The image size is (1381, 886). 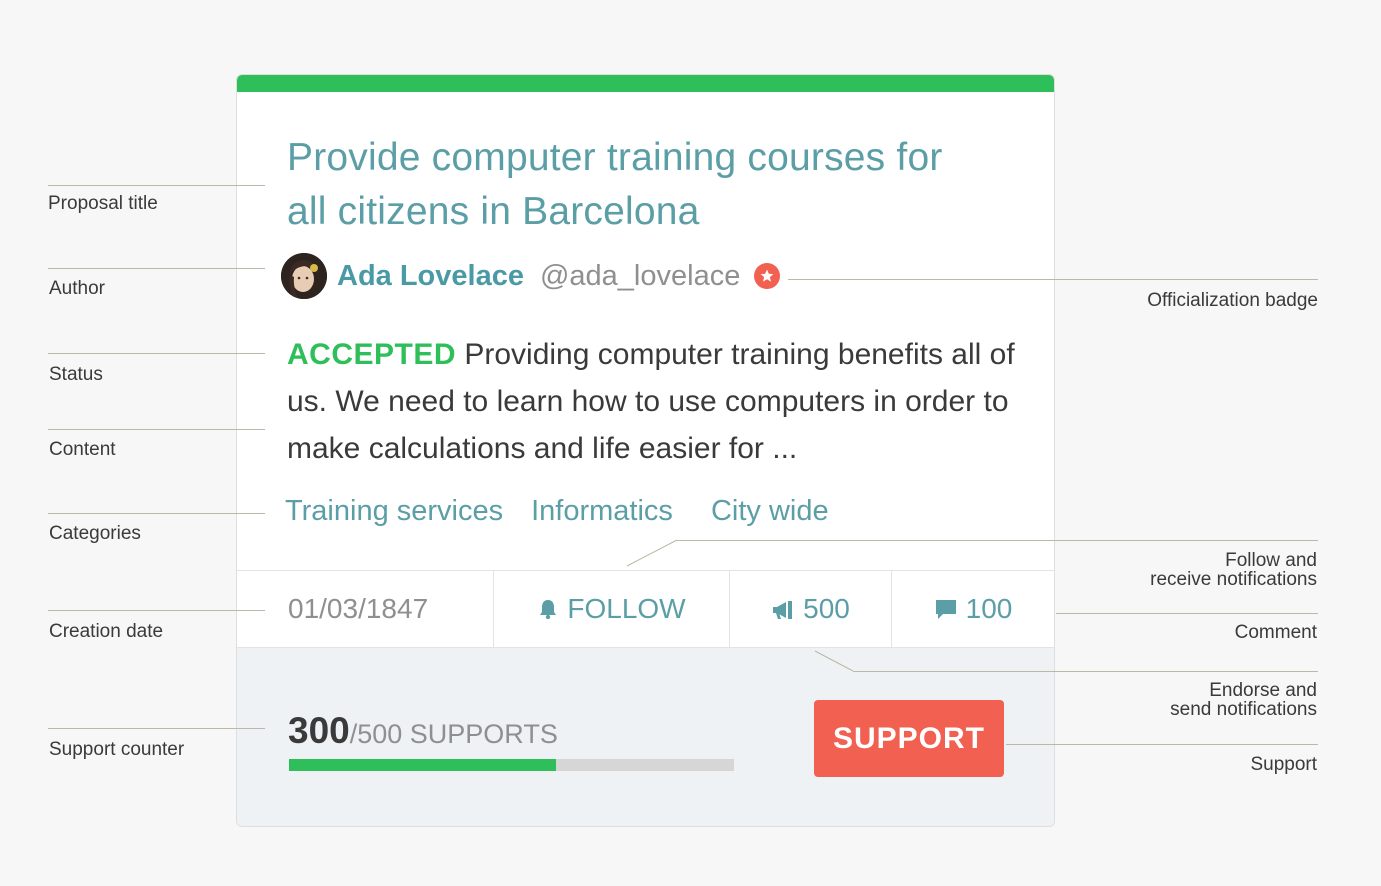 I want to click on annotation-endorse-line2: send notifications, so click(x=1243, y=709).